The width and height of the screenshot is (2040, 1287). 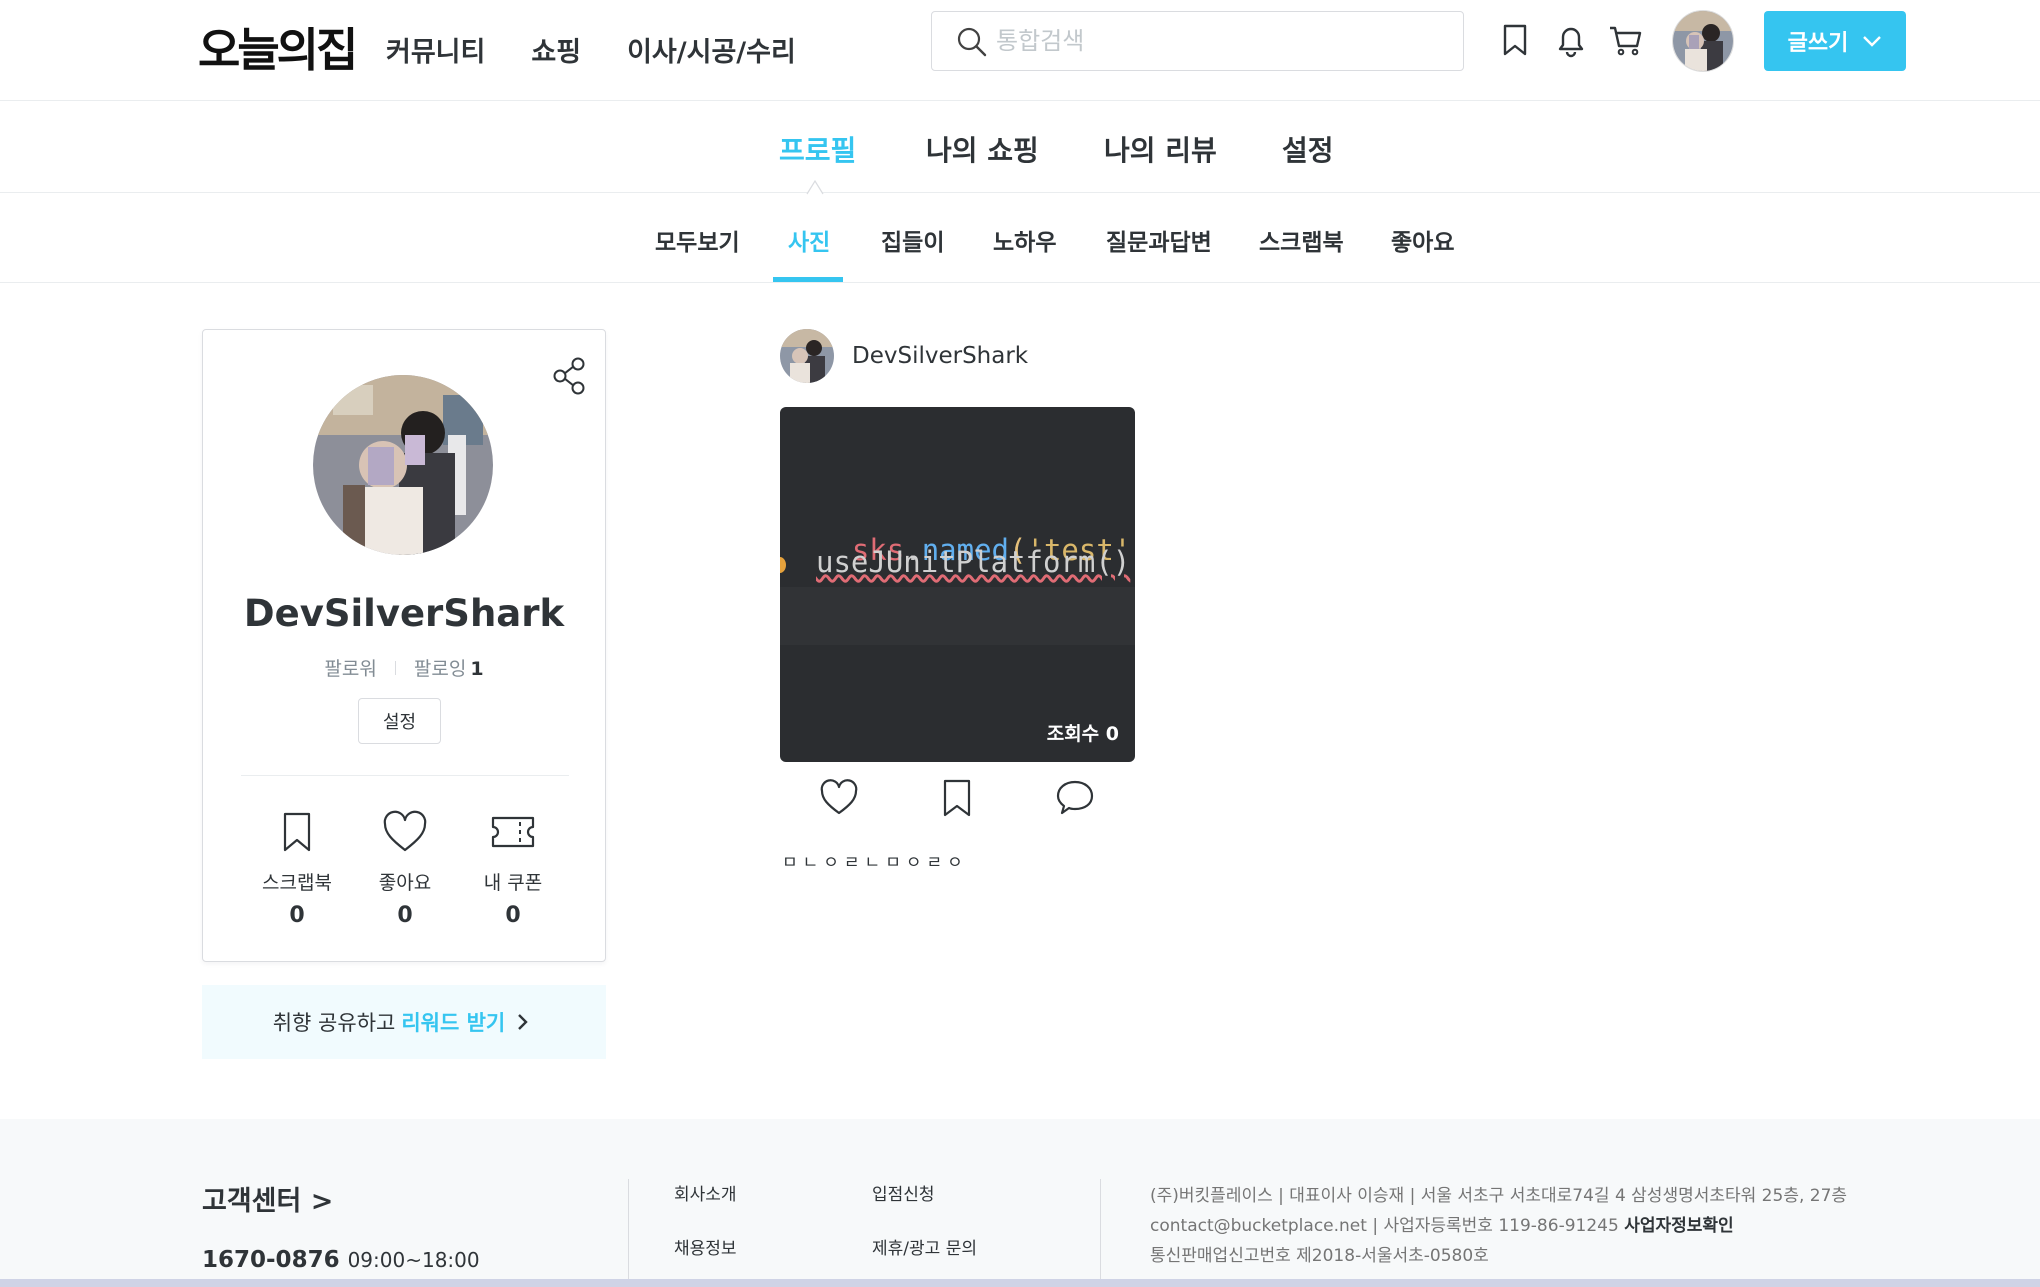 I want to click on cart-icon, so click(x=1626, y=40).